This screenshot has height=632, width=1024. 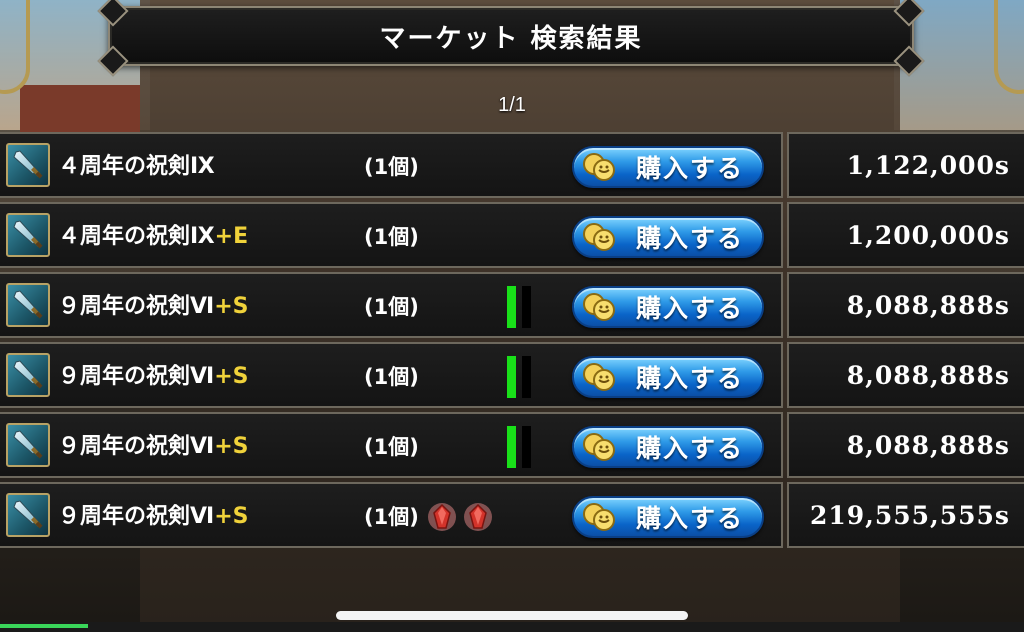 What do you see at coordinates (512, 105) in the screenshot?
I see `page-indicator: 1/1` at bounding box center [512, 105].